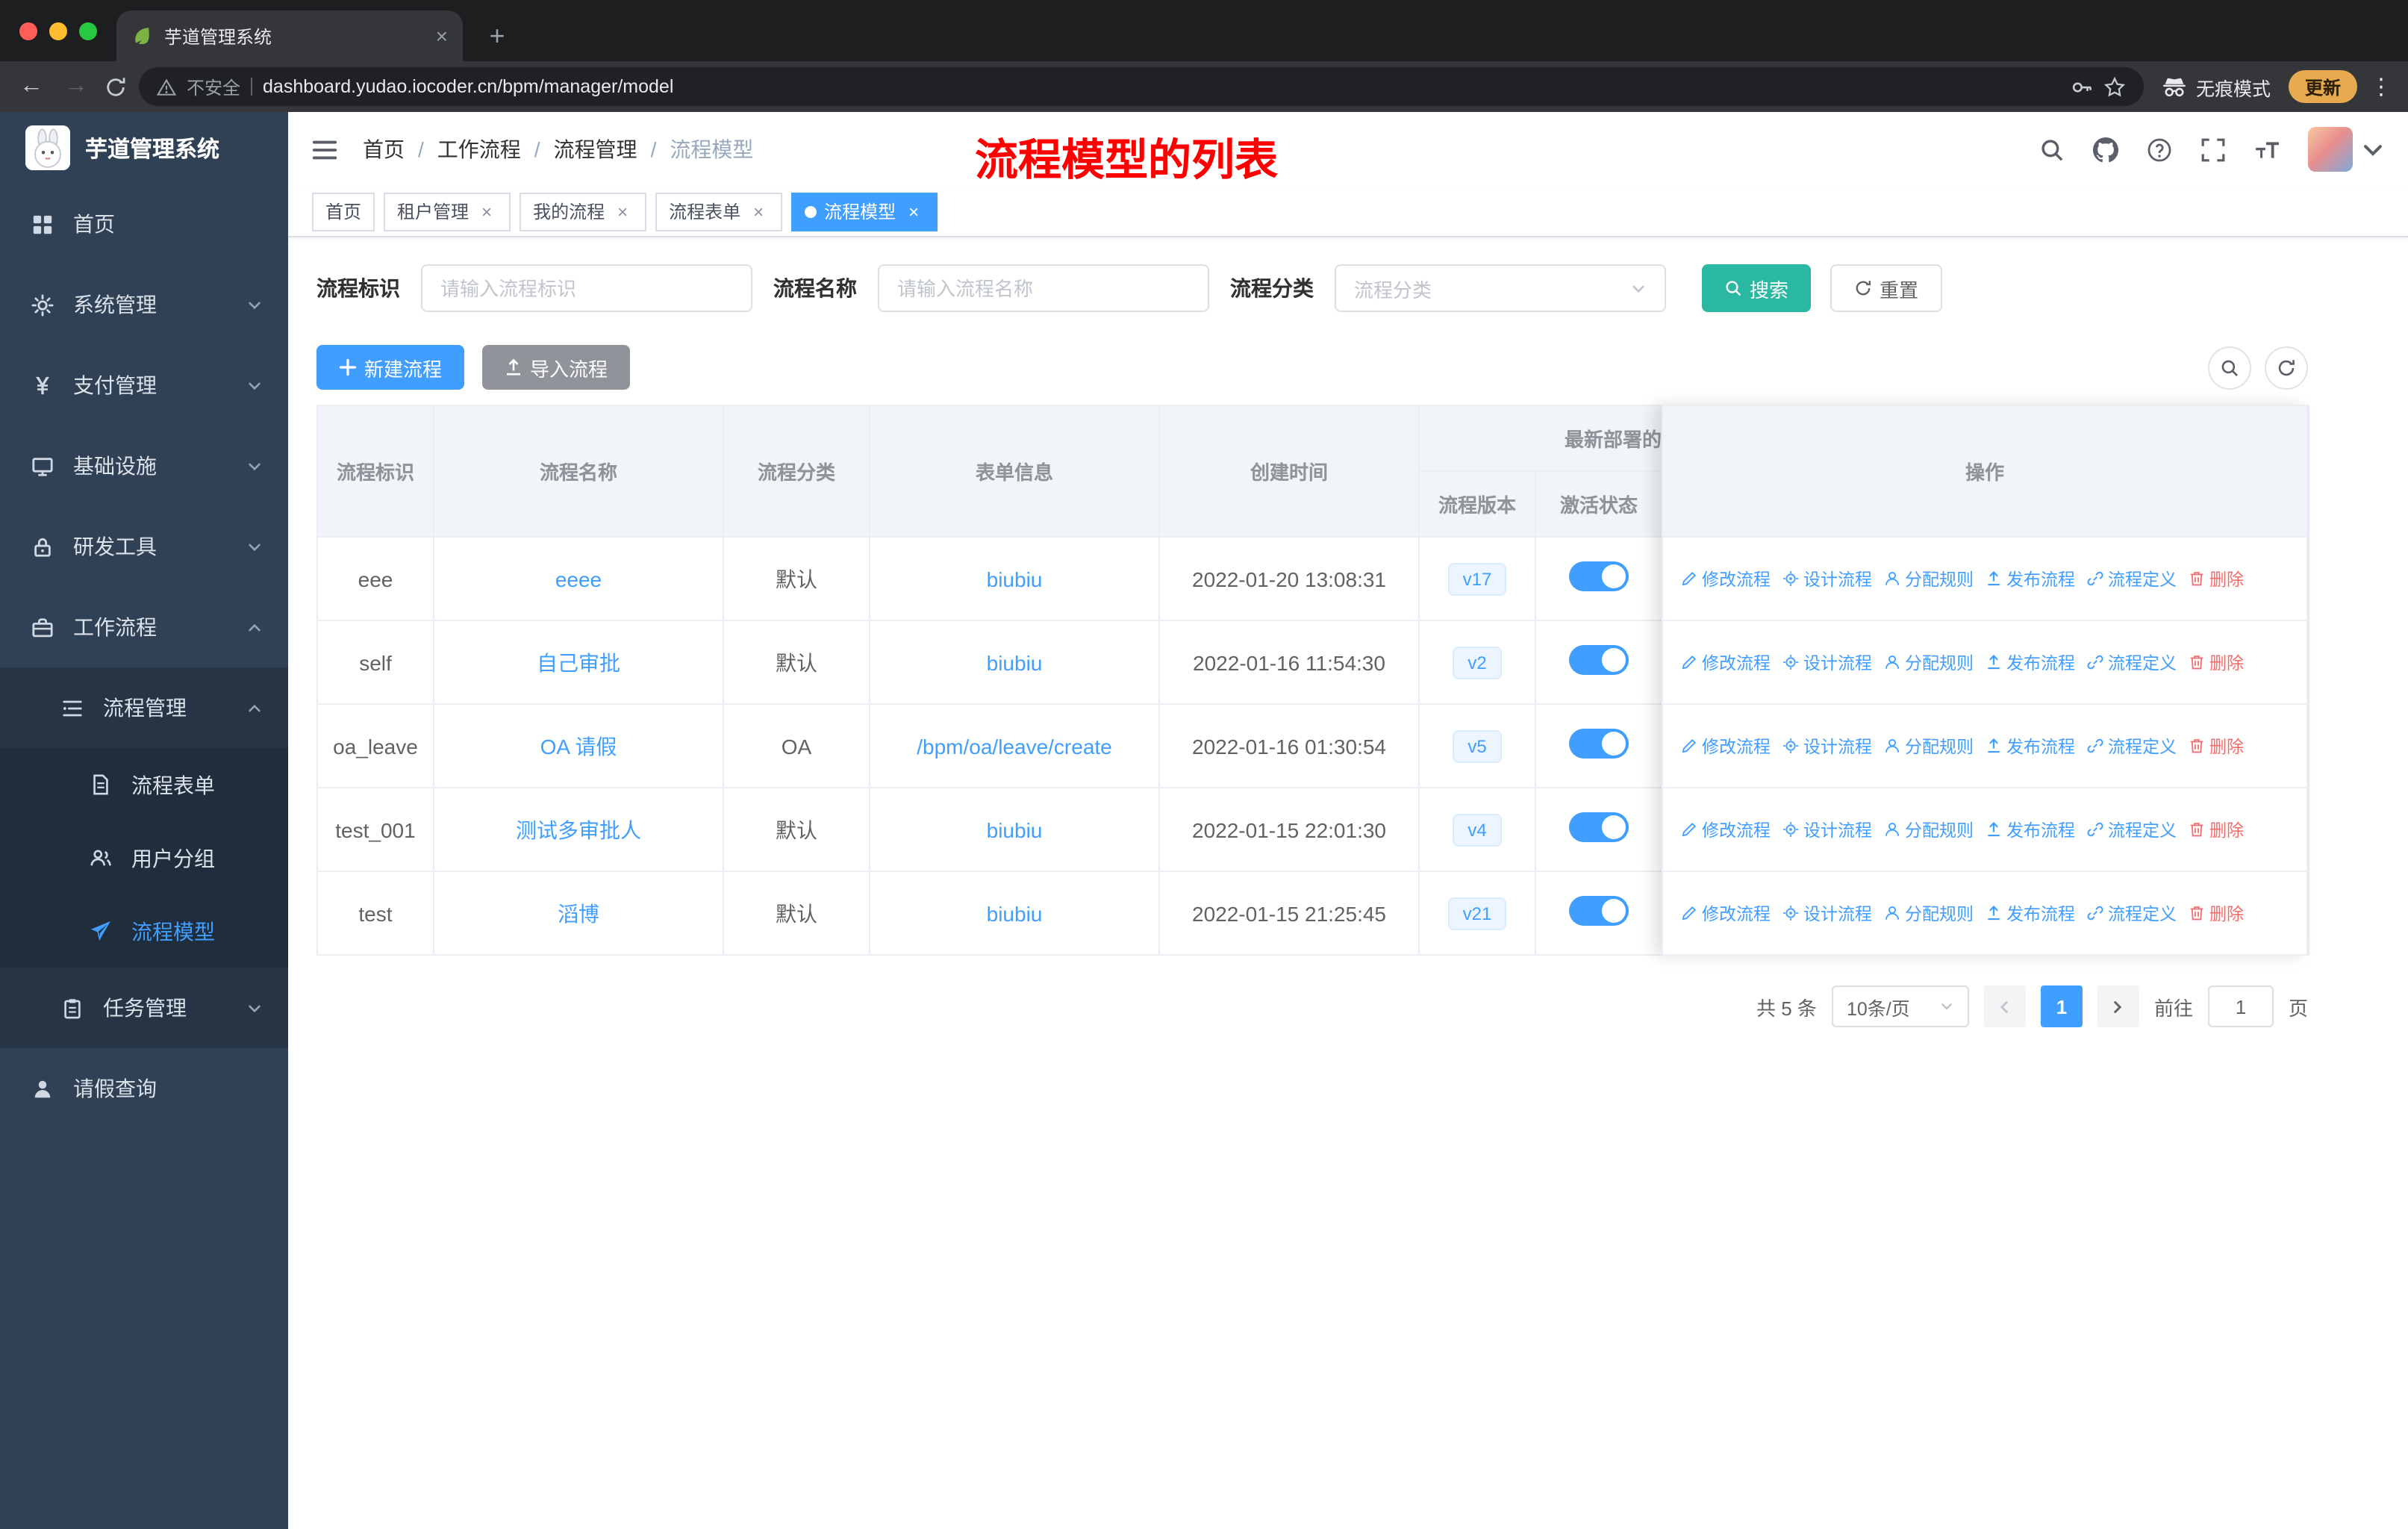 The width and height of the screenshot is (2408, 1529). I want to click on sidebar-item-基础设施: 基础设施, so click(144, 466).